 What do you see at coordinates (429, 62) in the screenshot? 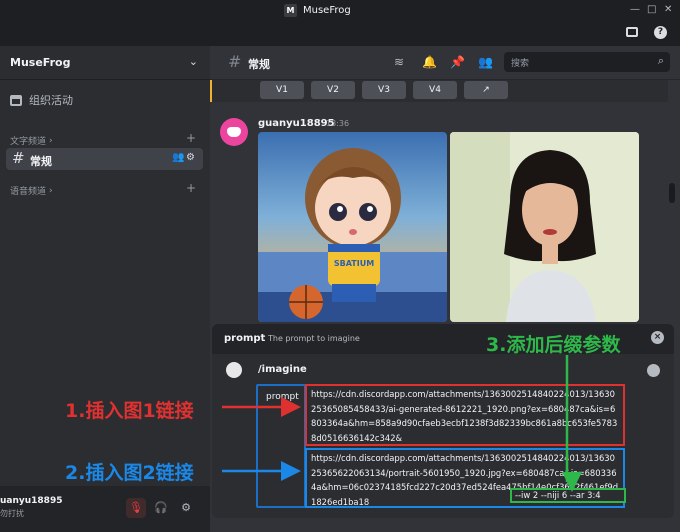
I see `bell-icon: 🔔` at bounding box center [429, 62].